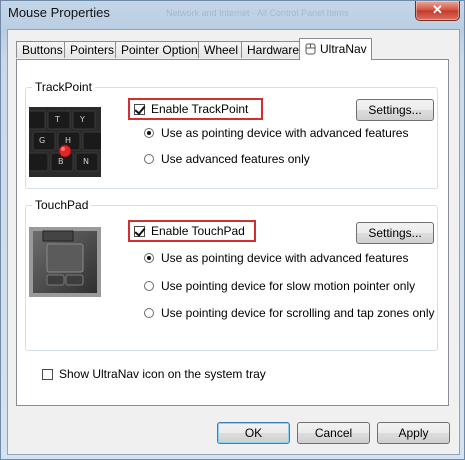 The height and width of the screenshot is (460, 465). I want to click on close-icon: ✕, so click(437, 9).